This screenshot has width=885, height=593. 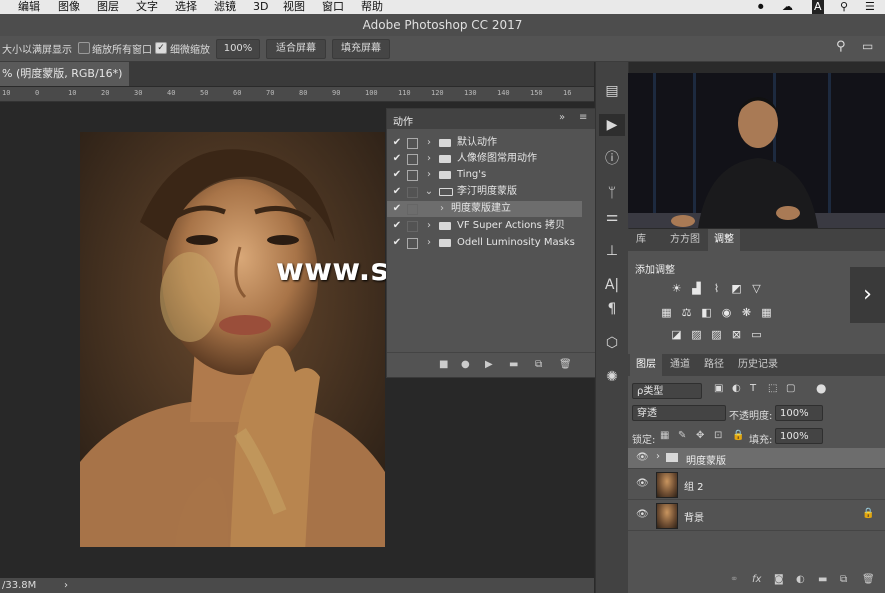 I want to click on sun-icon: ✺, so click(x=612, y=377).